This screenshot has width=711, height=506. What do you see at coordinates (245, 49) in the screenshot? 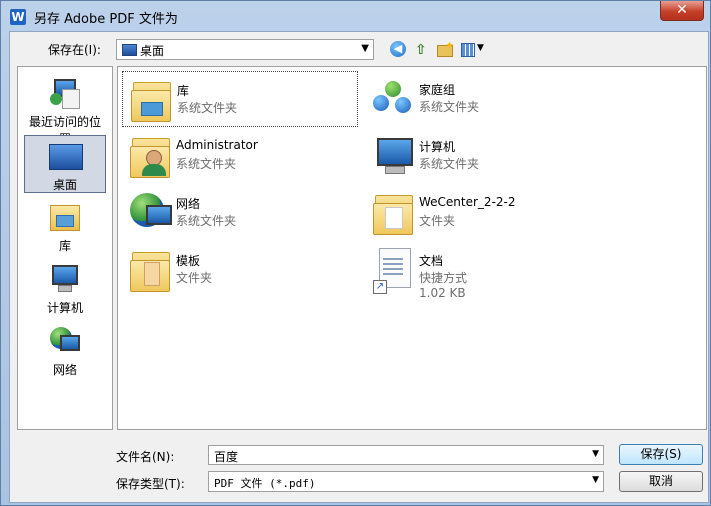
I see `save-in-dropdown: 桌面 ▼` at bounding box center [245, 49].